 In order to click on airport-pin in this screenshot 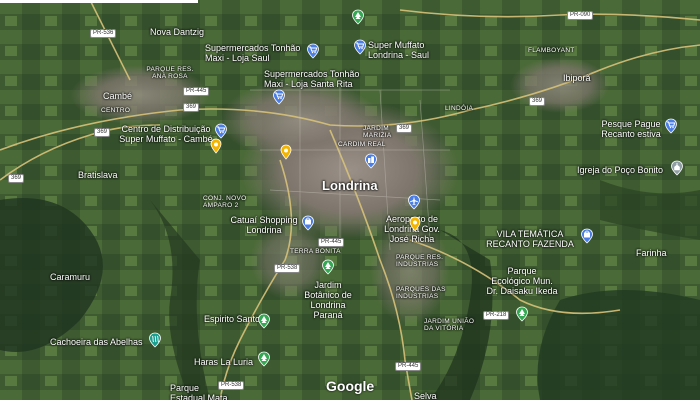, I will do `click(414, 202)`.